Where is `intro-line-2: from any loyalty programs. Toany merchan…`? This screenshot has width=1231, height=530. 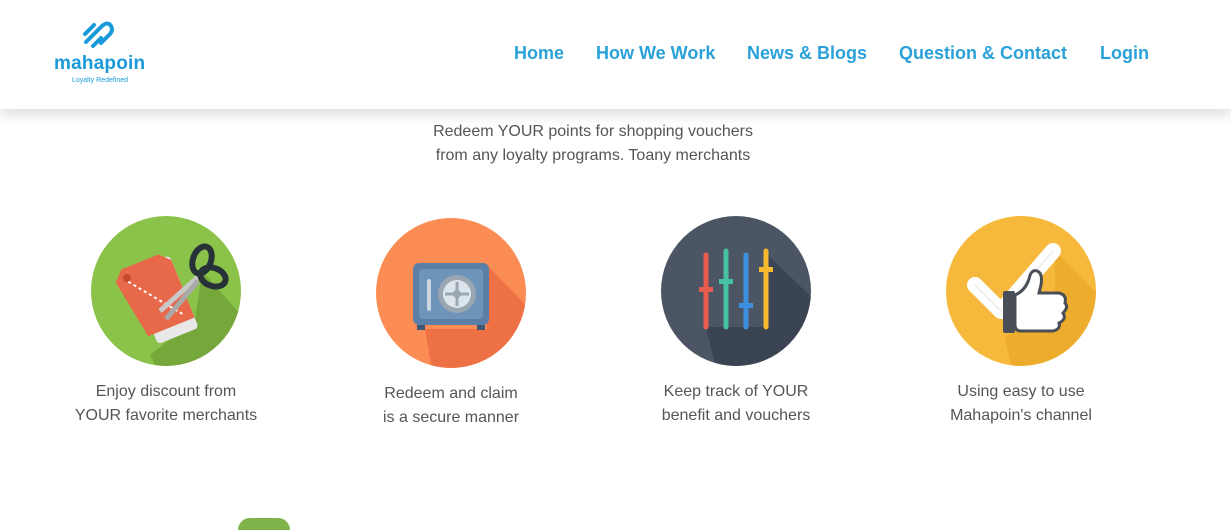
intro-line-2: from any loyalty programs. Toany merchan… is located at coordinates (593, 155).